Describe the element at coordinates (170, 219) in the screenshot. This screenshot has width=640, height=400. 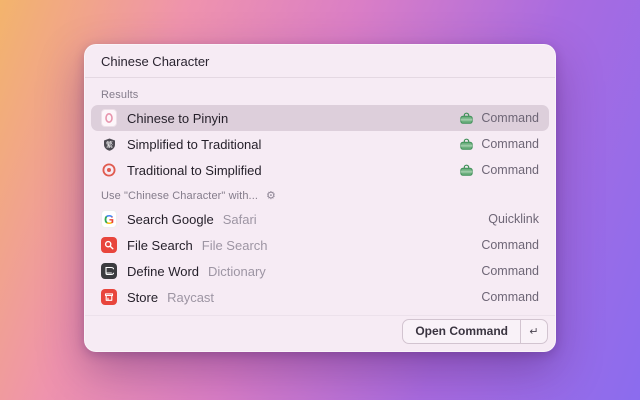
I see `list-item-title: Search Google` at that location.